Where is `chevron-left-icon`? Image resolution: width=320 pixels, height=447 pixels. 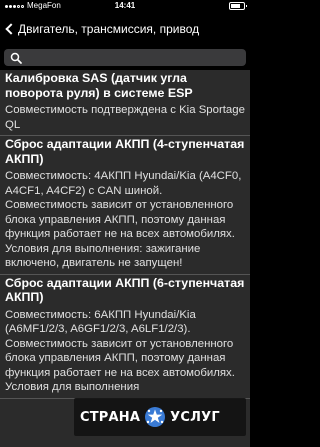
chevron-left-icon is located at coordinates (11, 29).